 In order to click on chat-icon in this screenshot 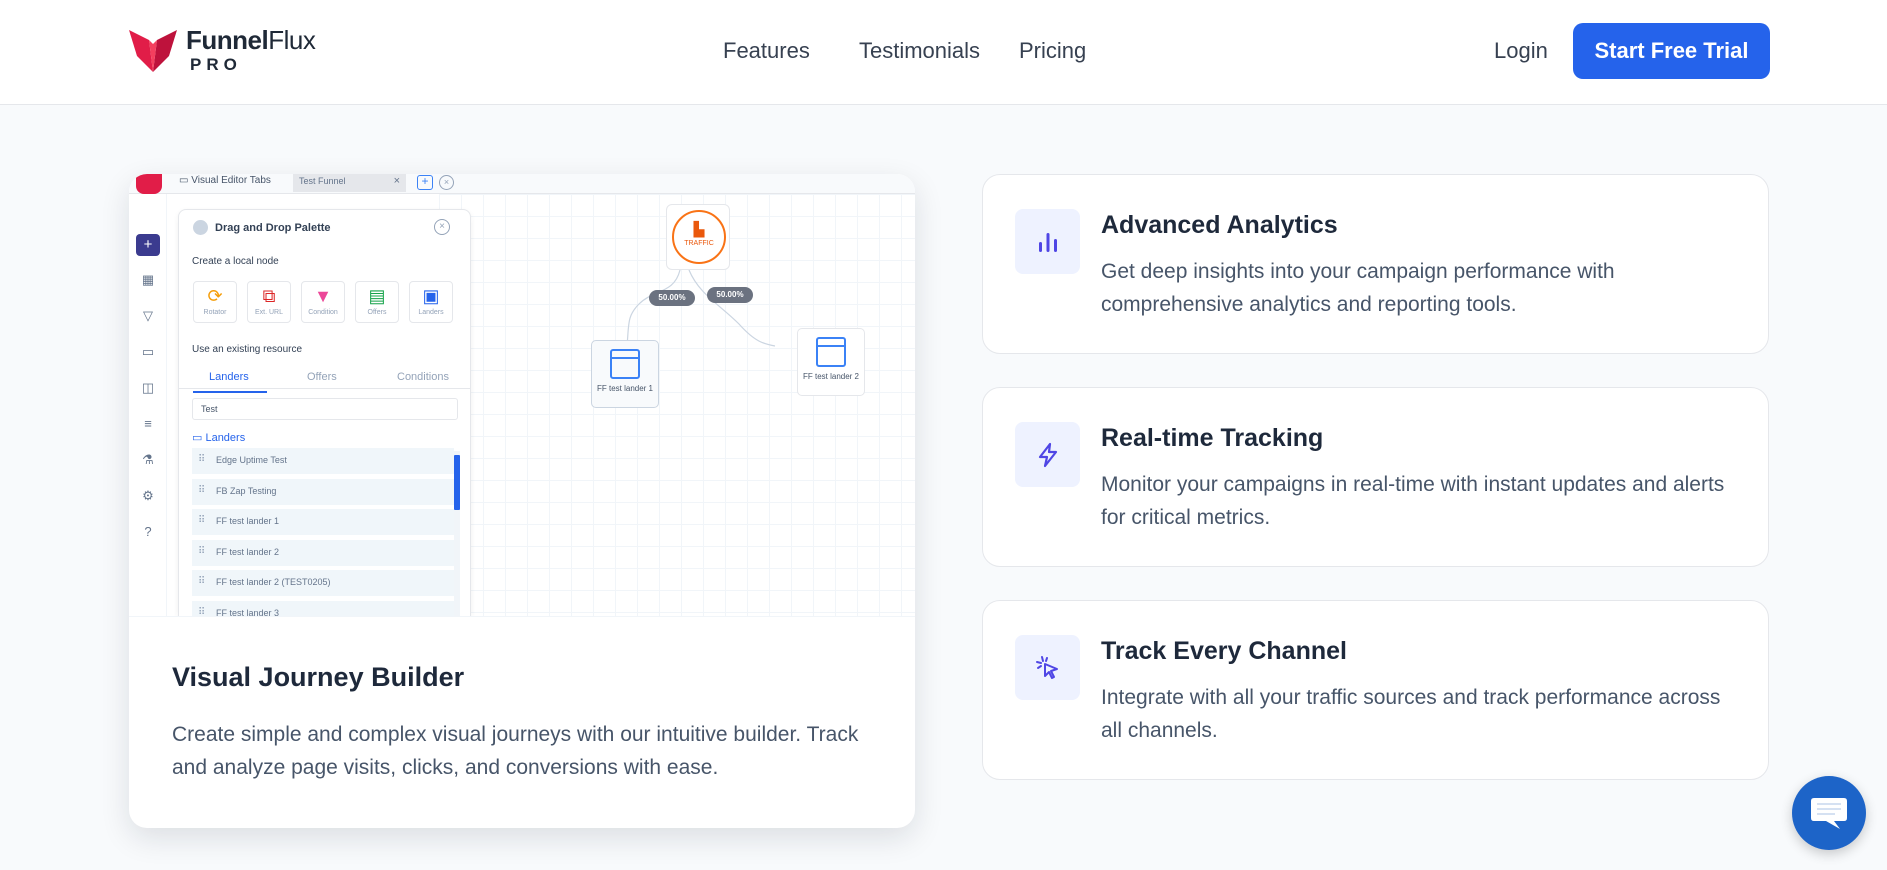, I will do `click(1829, 813)`.